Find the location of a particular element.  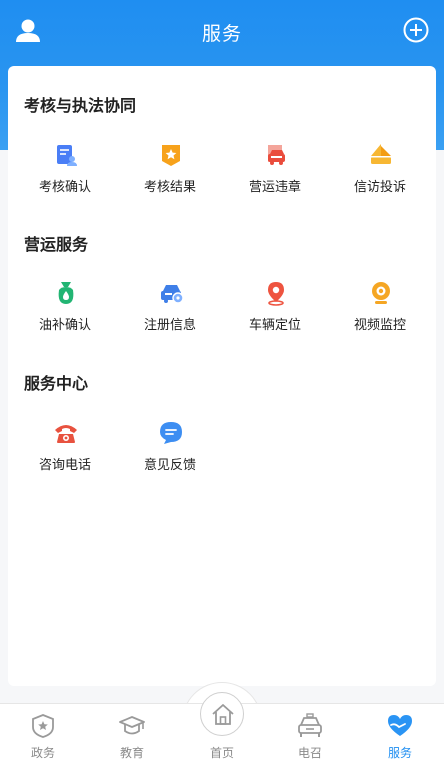

complaint-icon is located at coordinates (381, 154).